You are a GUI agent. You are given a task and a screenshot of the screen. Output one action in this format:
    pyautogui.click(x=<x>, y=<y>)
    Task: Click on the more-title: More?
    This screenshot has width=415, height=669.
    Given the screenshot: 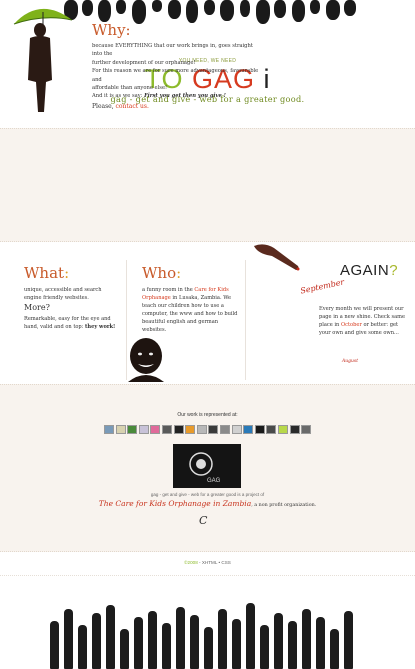 What is the action you would take?
    pyautogui.click(x=37, y=307)
    